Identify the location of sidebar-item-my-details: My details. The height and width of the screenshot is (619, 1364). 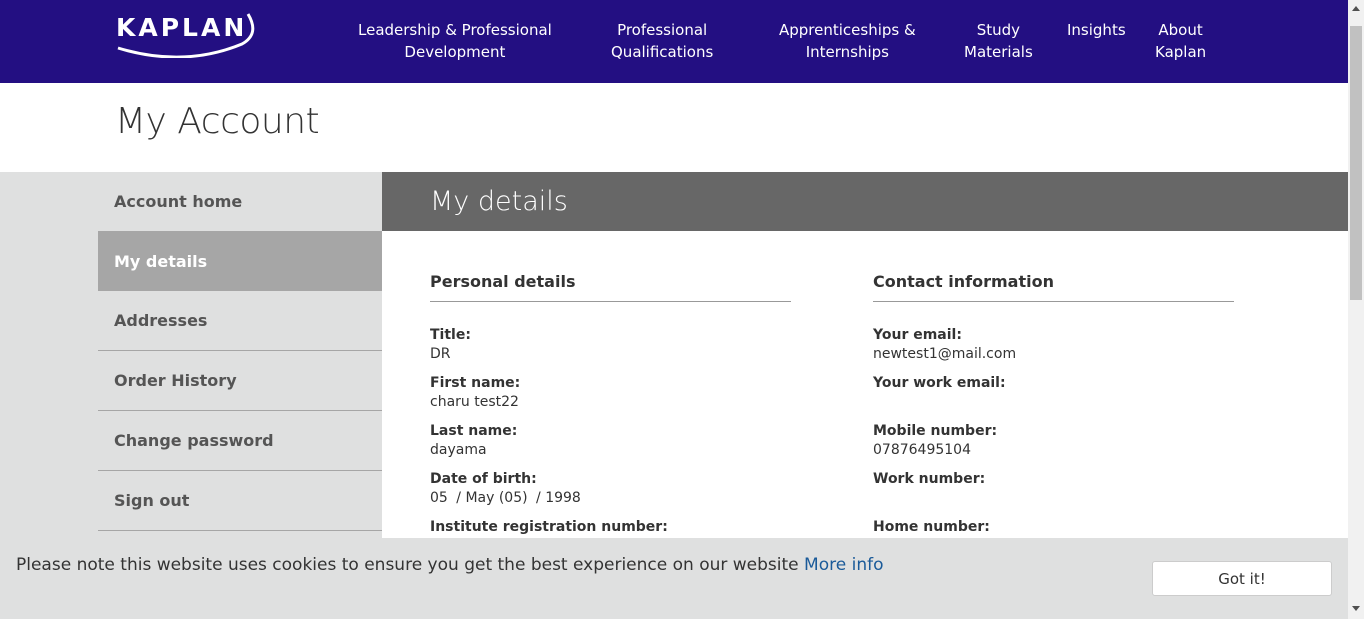
(240, 261).